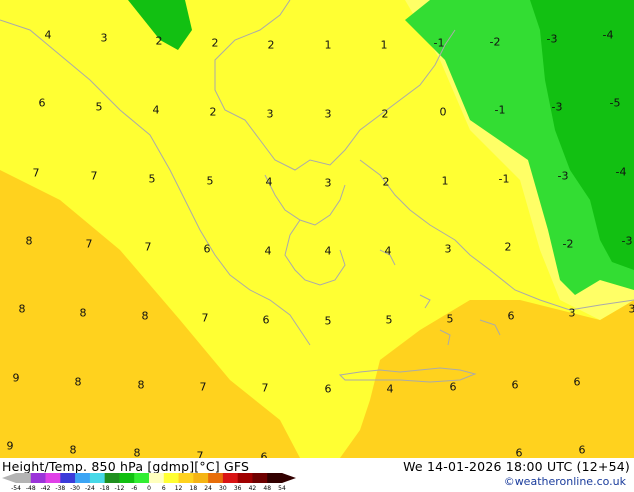  I want to click on color-scale-tick: 30, so click(223, 488).